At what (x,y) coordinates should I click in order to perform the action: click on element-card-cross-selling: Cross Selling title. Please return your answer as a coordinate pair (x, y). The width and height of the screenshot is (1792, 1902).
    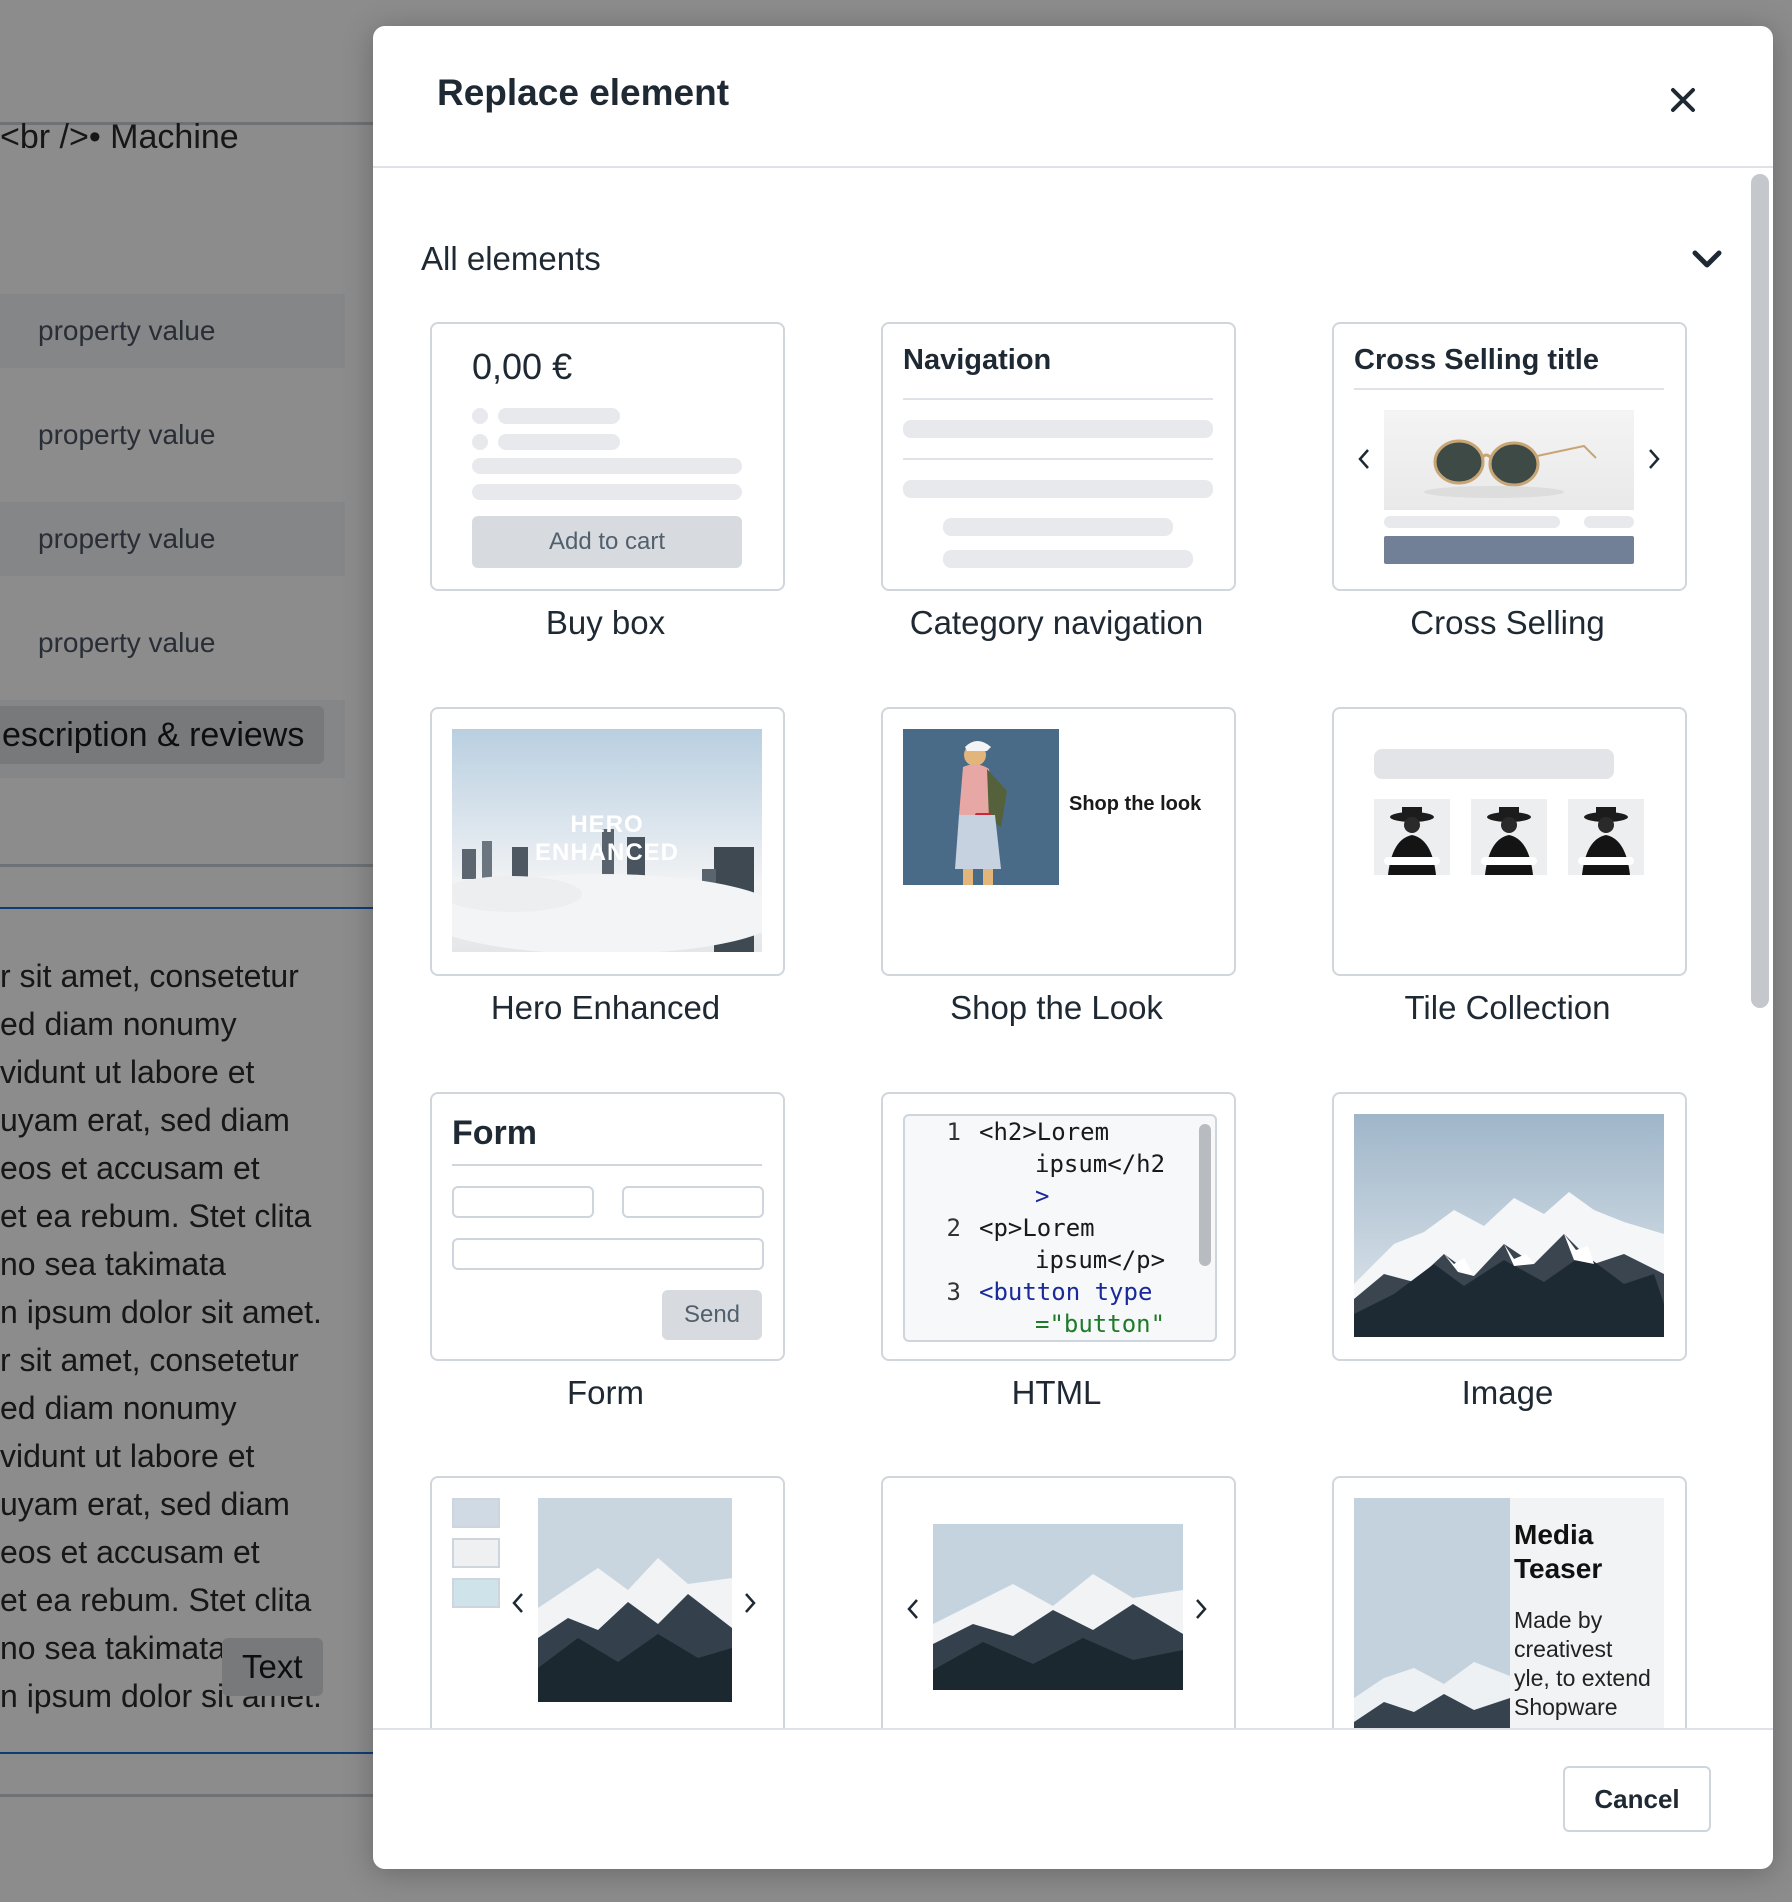
    Looking at the image, I should click on (1509, 456).